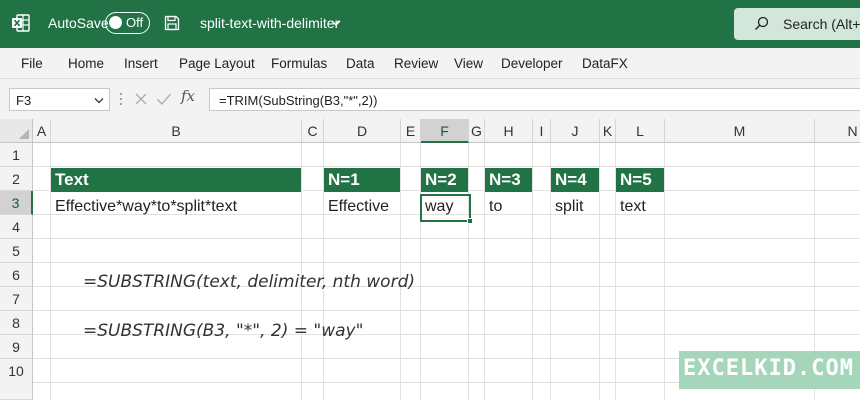 This screenshot has width=860, height=400. What do you see at coordinates (362, 131) in the screenshot?
I see `column-header-d: D` at bounding box center [362, 131].